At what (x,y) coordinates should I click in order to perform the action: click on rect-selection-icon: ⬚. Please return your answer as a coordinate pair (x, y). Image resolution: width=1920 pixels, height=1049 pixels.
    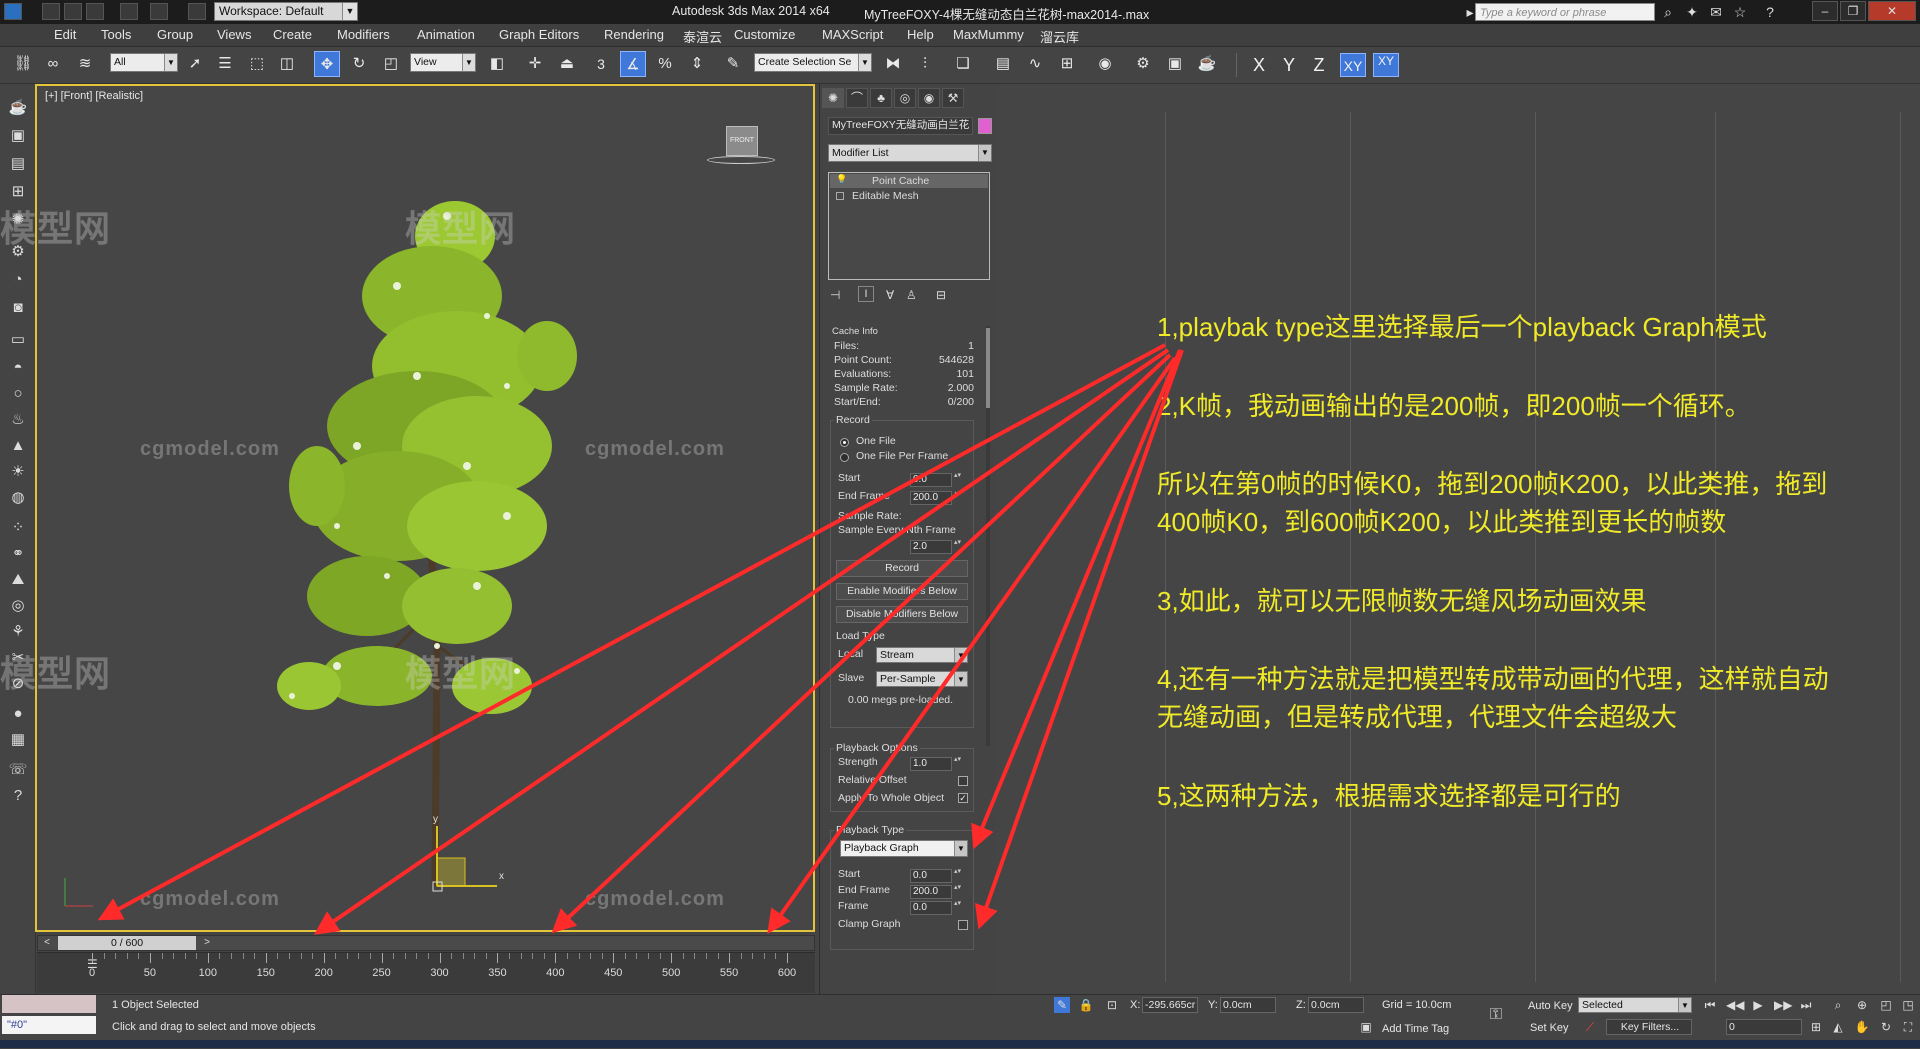
    Looking at the image, I should click on (257, 64).